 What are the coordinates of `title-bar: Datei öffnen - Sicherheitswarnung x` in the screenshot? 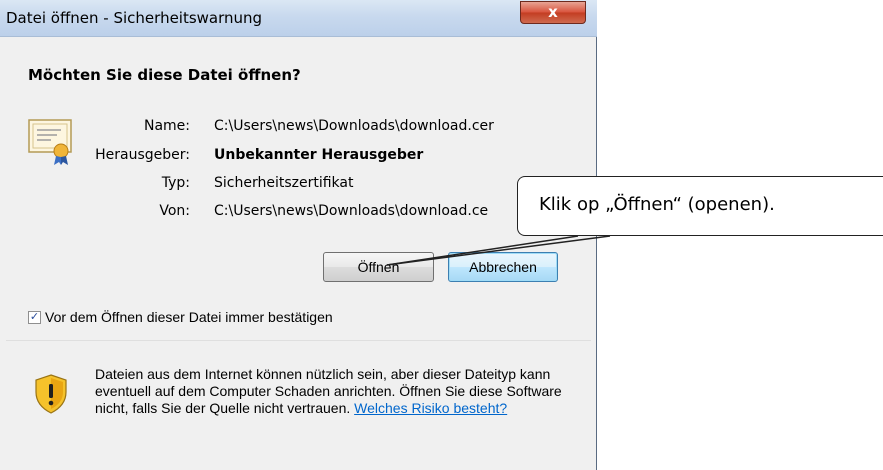 It's located at (298, 18).